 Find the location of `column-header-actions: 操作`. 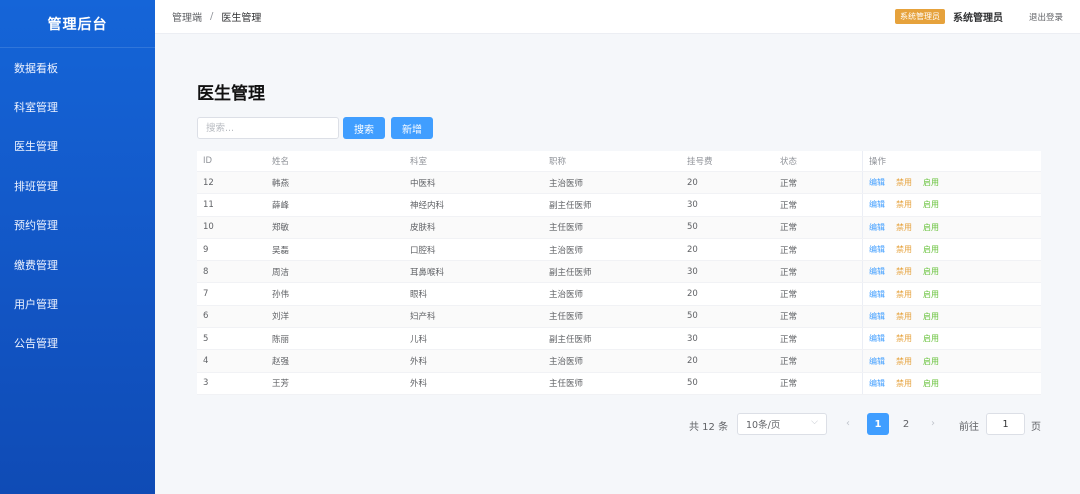

column-header-actions: 操作 is located at coordinates (878, 162).